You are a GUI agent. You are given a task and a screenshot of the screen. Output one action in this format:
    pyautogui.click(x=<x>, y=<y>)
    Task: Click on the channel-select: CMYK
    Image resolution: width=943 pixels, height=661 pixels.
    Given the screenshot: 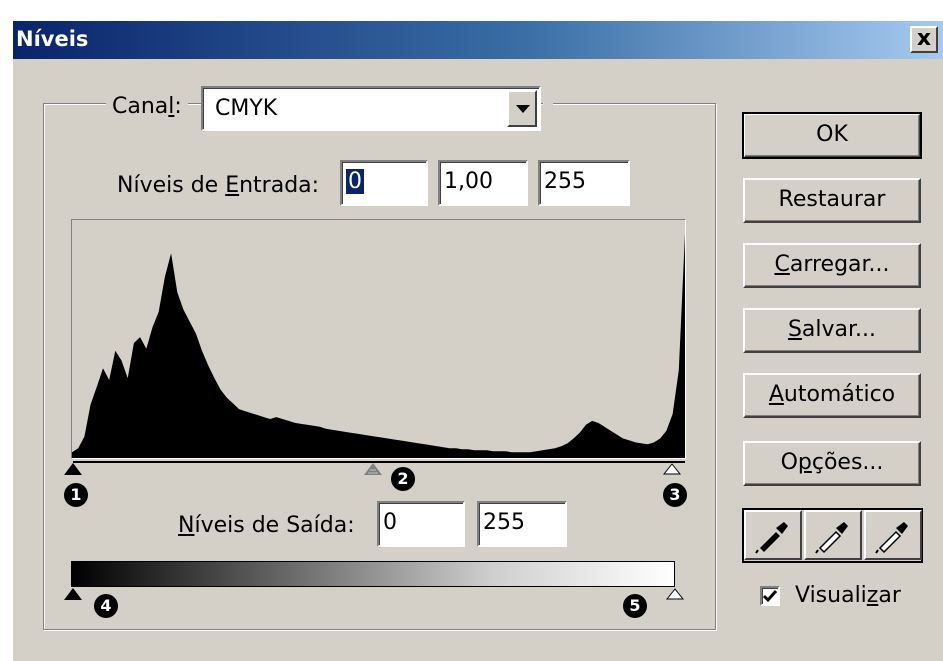 What is the action you would take?
    pyautogui.click(x=371, y=108)
    